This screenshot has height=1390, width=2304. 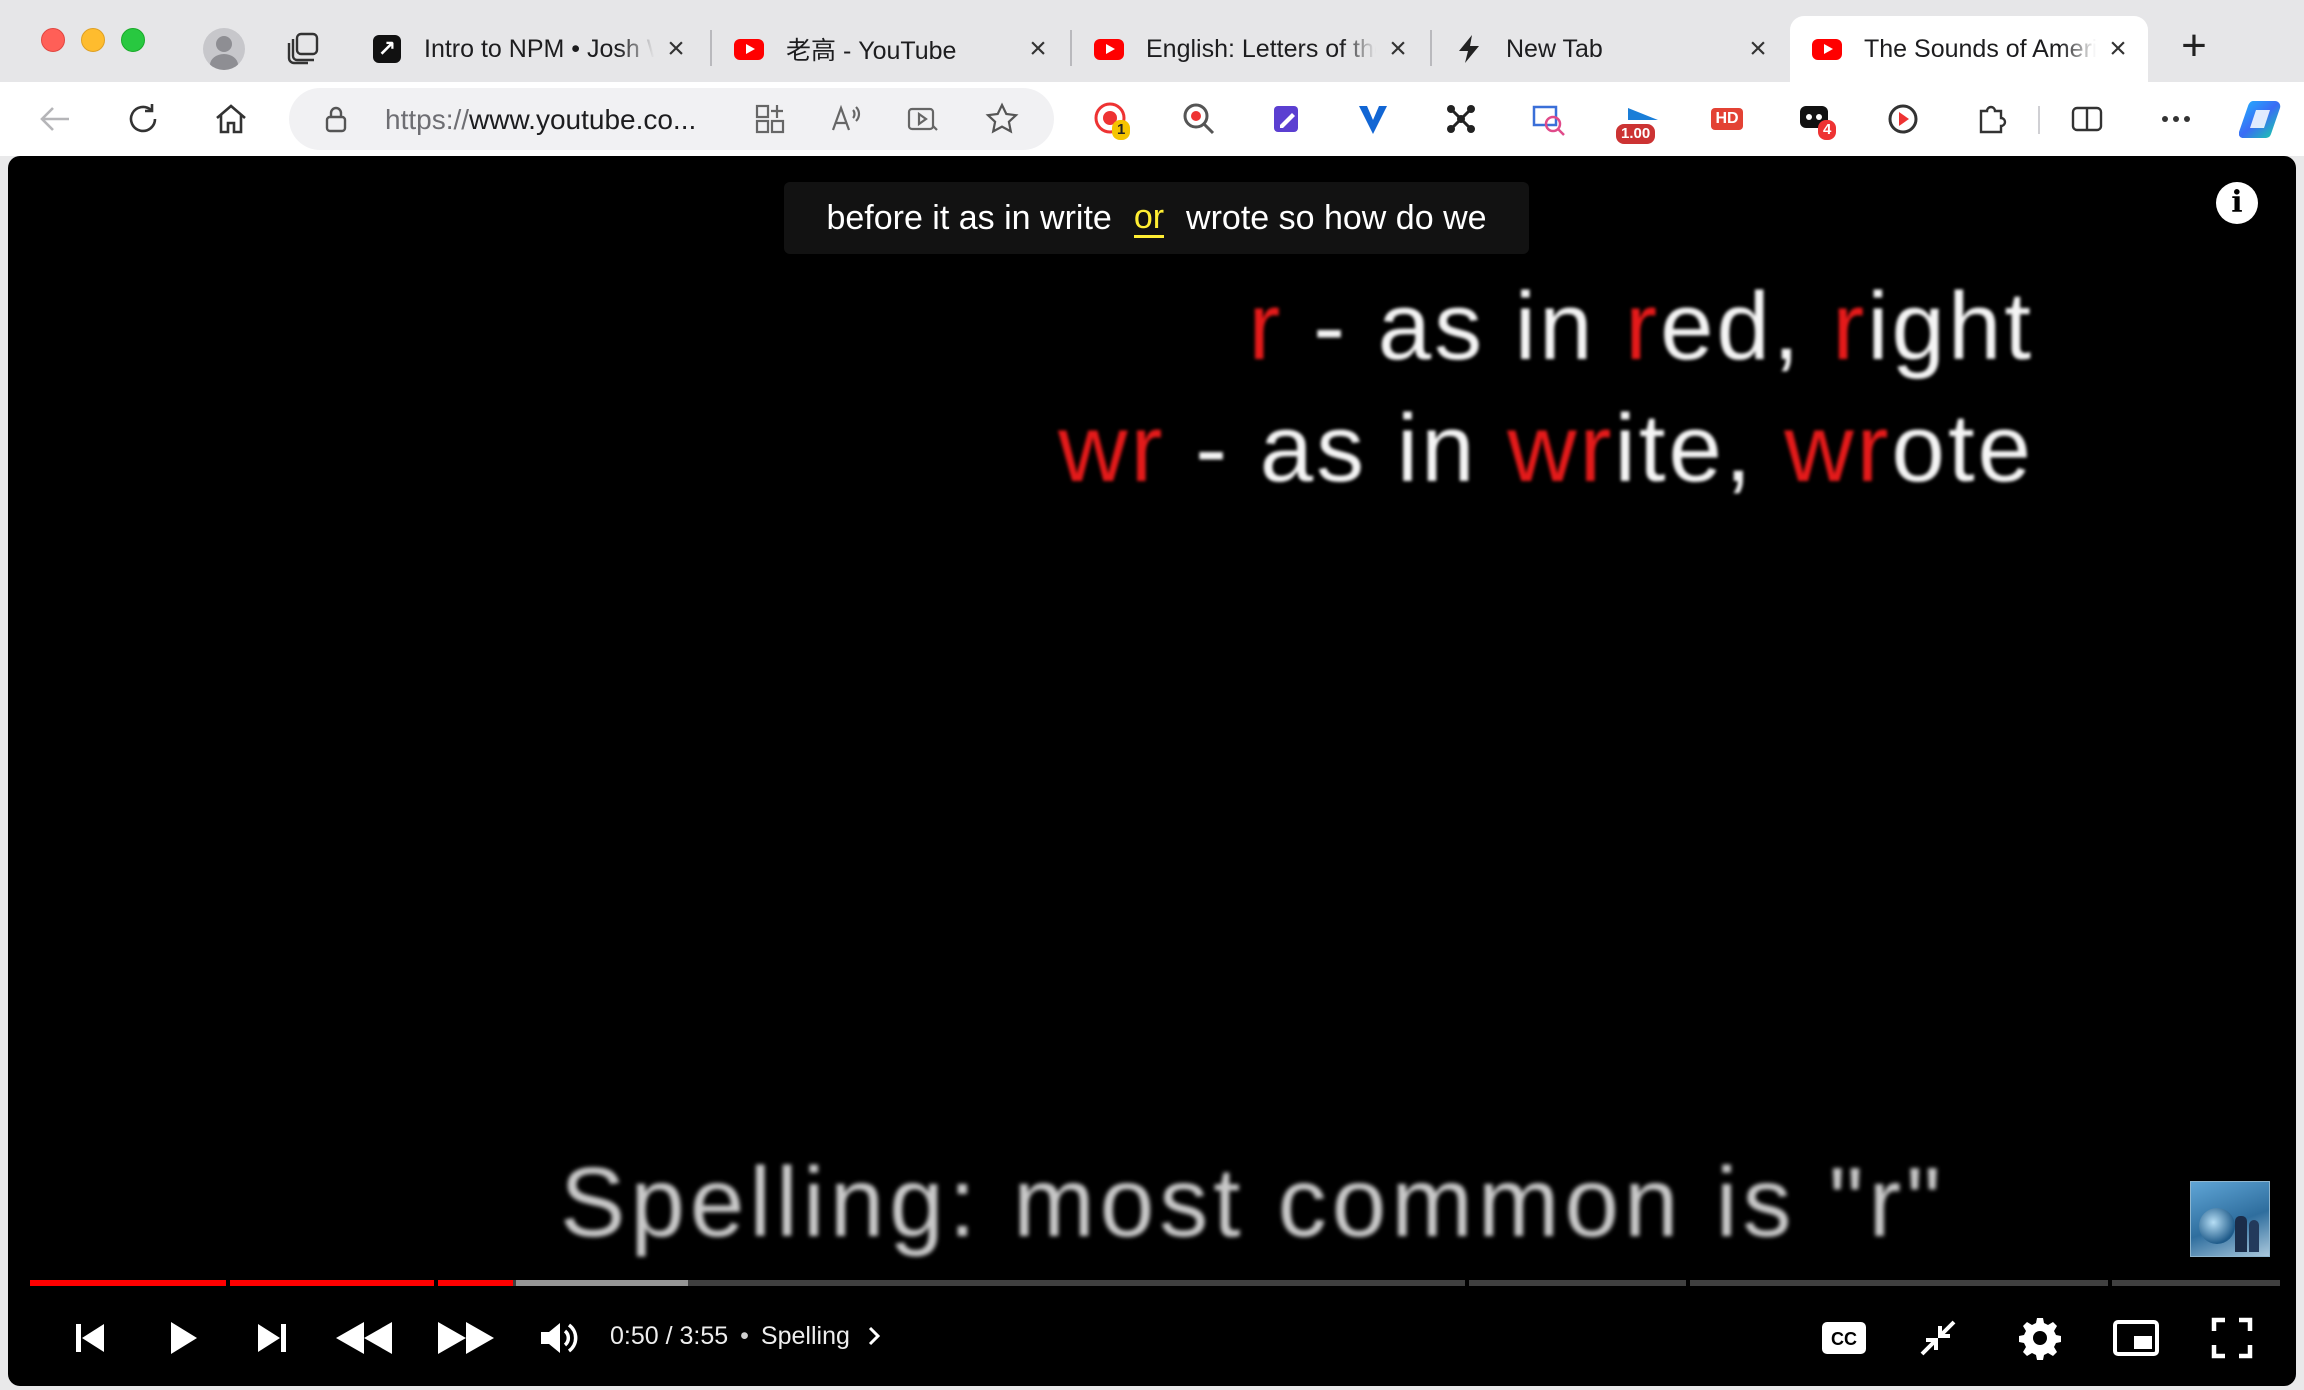 What do you see at coordinates (1938, 1338) in the screenshot?
I see `miniplayer-collapse-icon` at bounding box center [1938, 1338].